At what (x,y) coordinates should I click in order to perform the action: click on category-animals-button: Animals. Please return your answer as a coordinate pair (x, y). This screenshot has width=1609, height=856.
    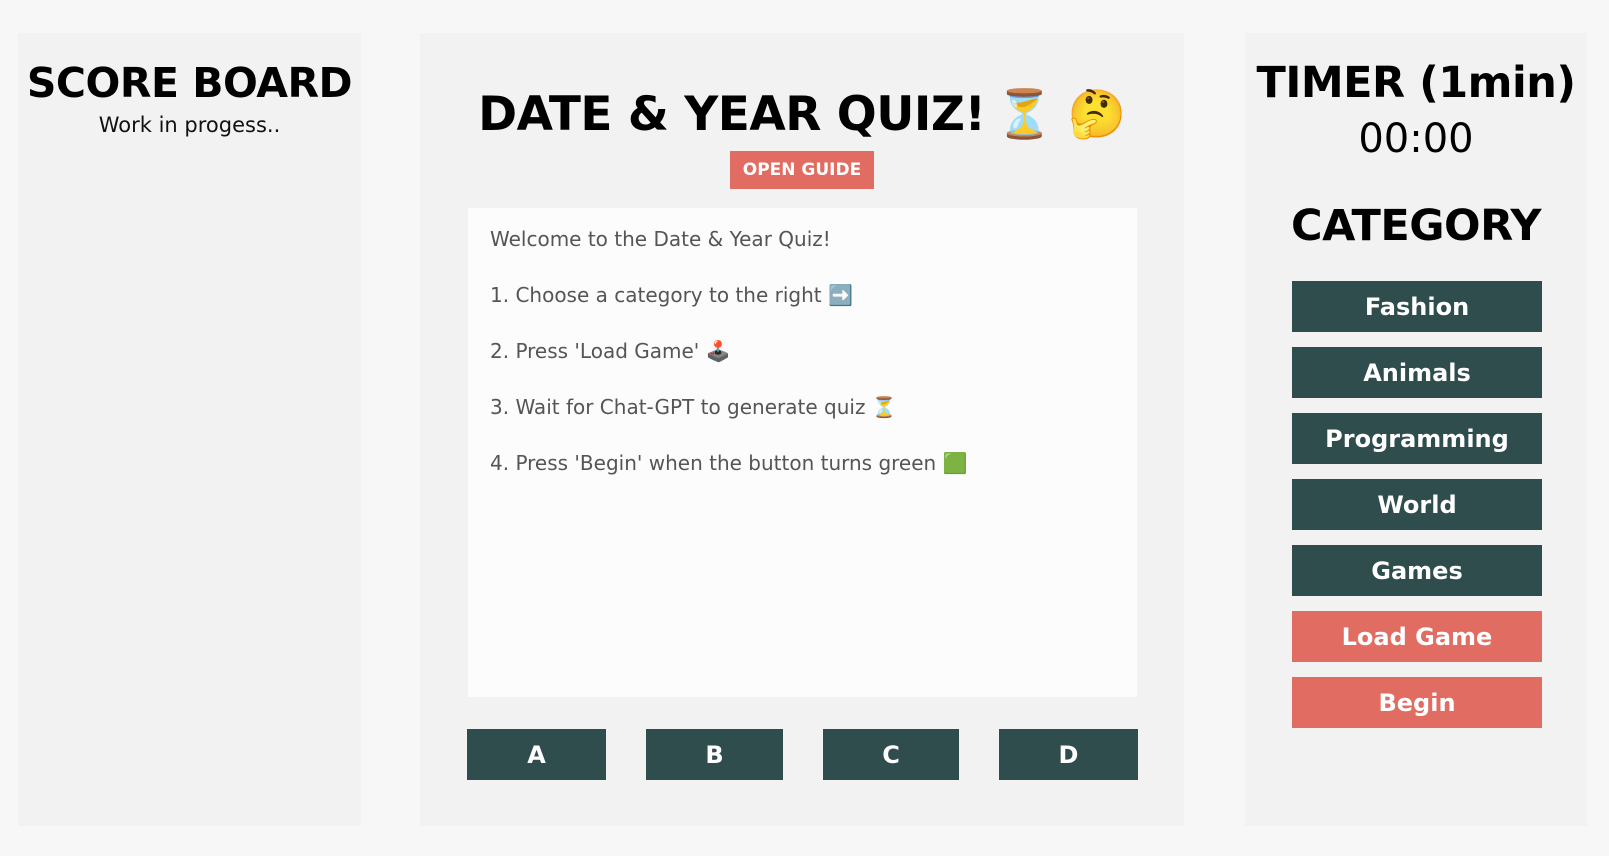
    Looking at the image, I should click on (1417, 372).